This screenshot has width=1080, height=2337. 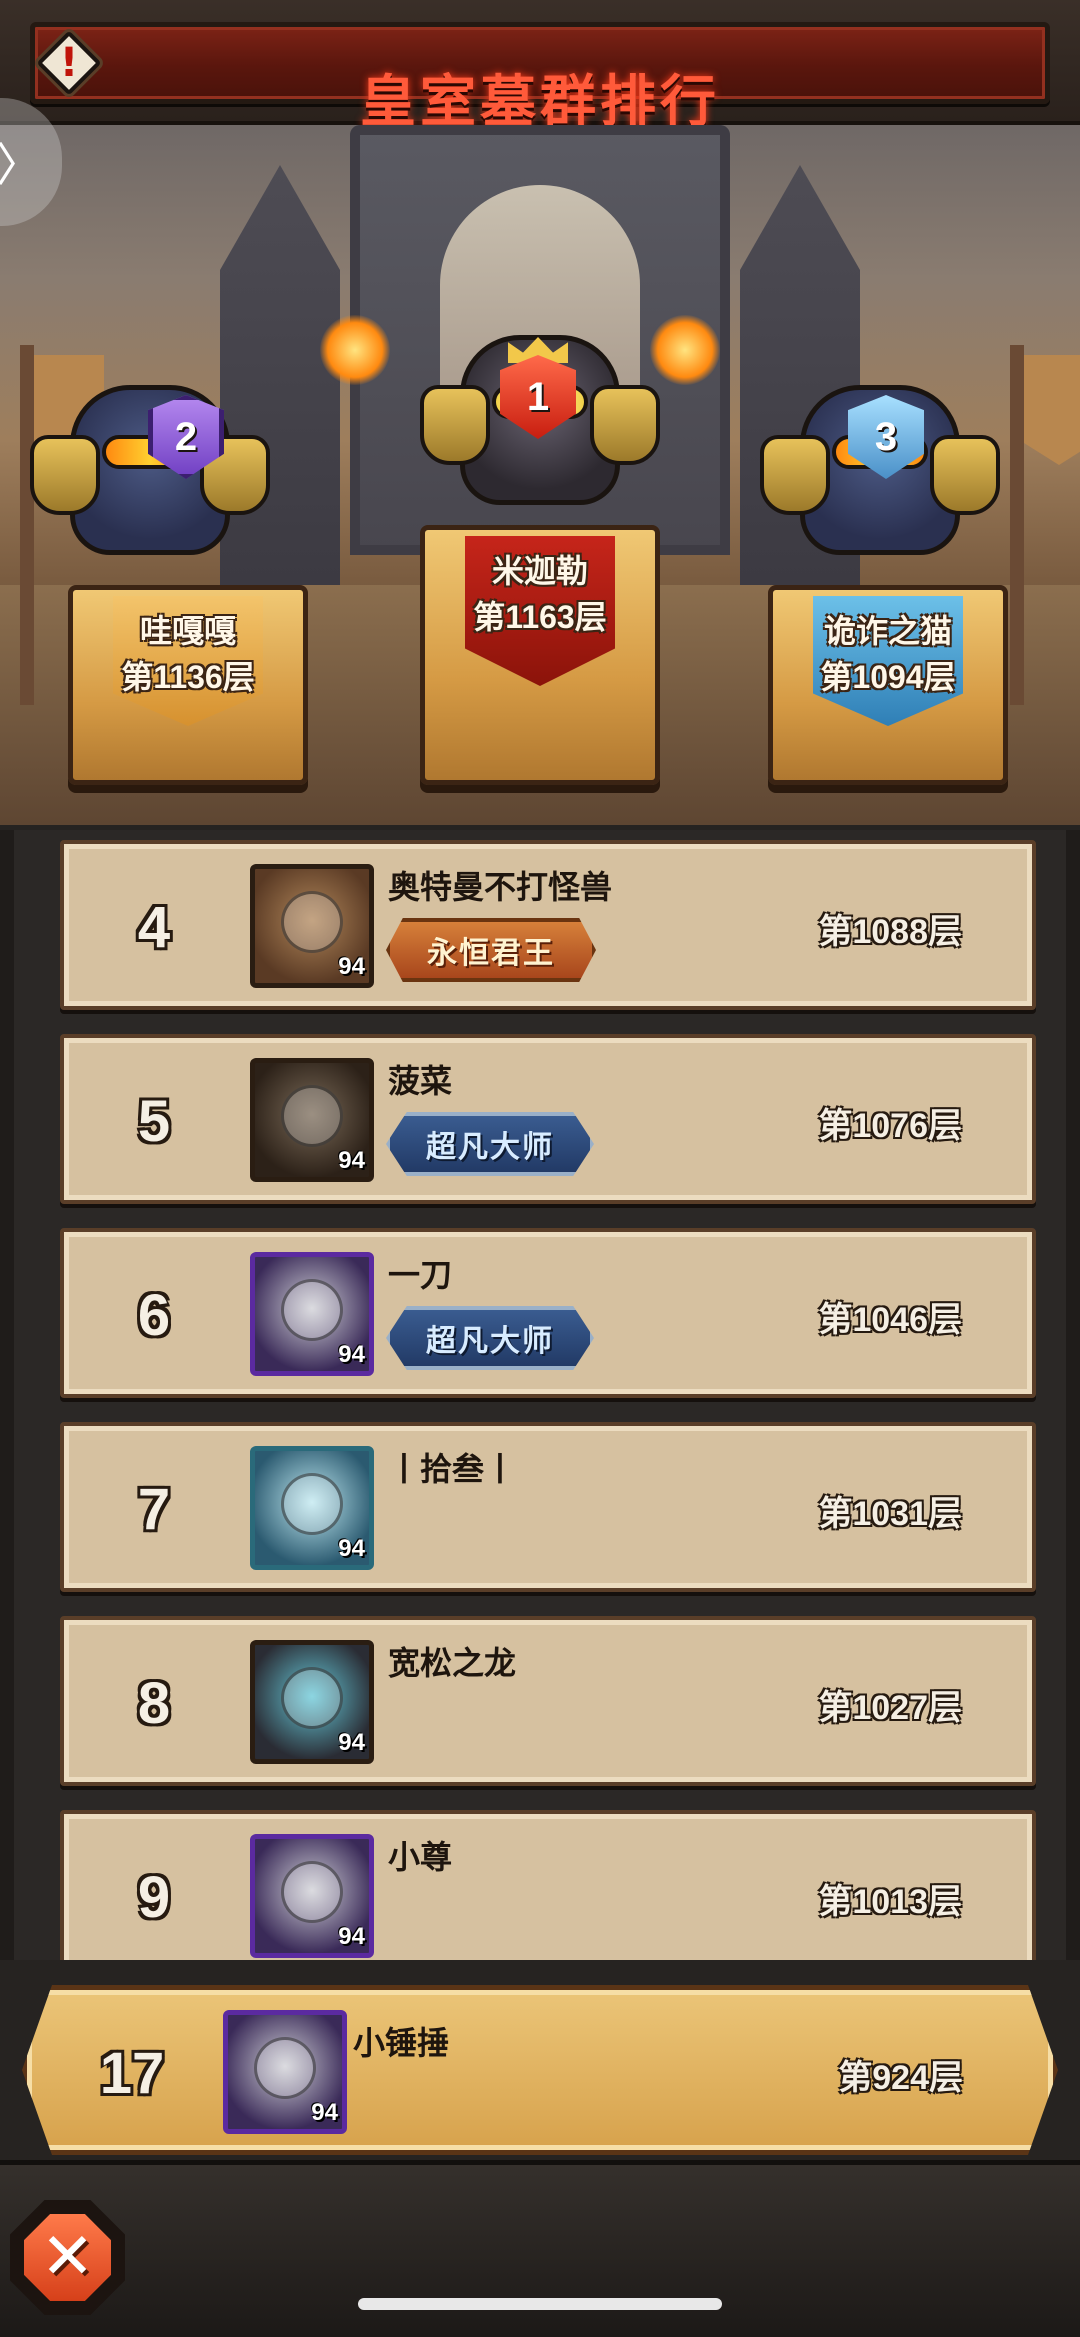 What do you see at coordinates (540, 2070) in the screenshot?
I see `my-rank-row: 17 94 小锤捶 第924层` at bounding box center [540, 2070].